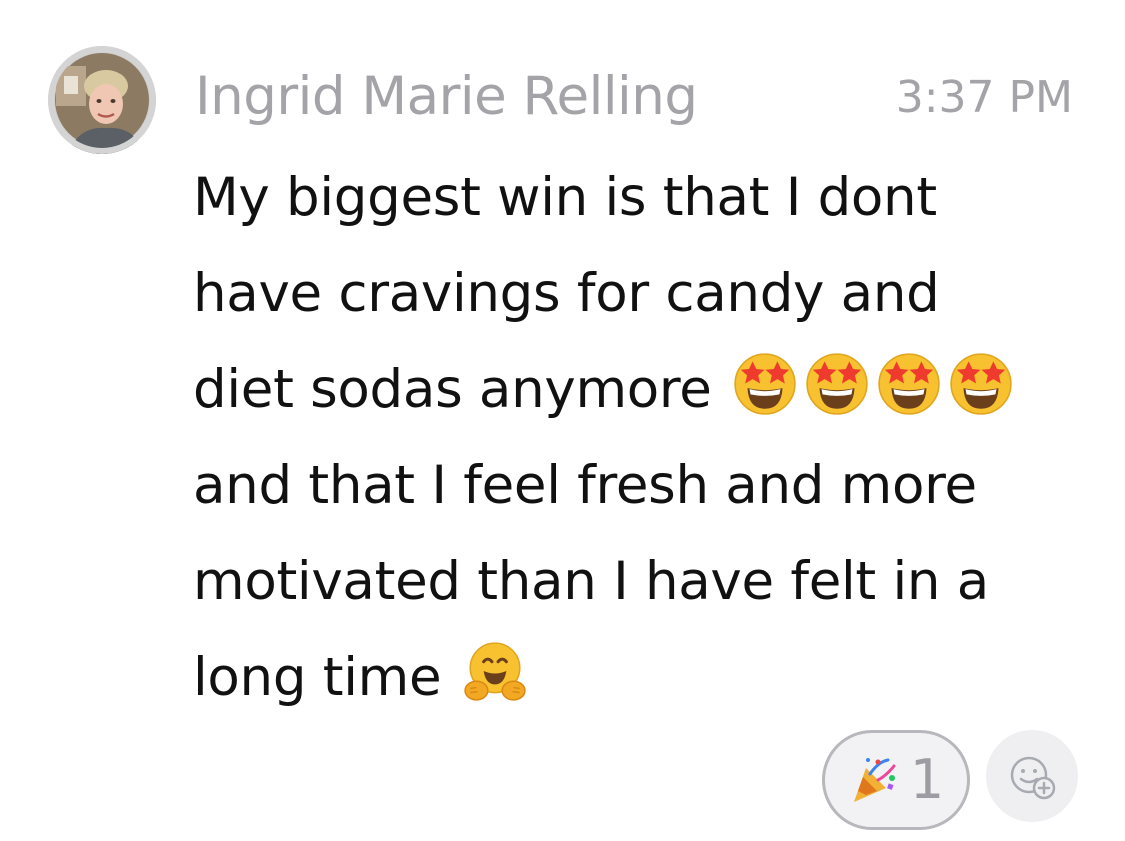 This screenshot has height=841, width=1125. Describe the element at coordinates (446, 97) in the screenshot. I see `author-name: Ingrid Marie Relling` at that location.